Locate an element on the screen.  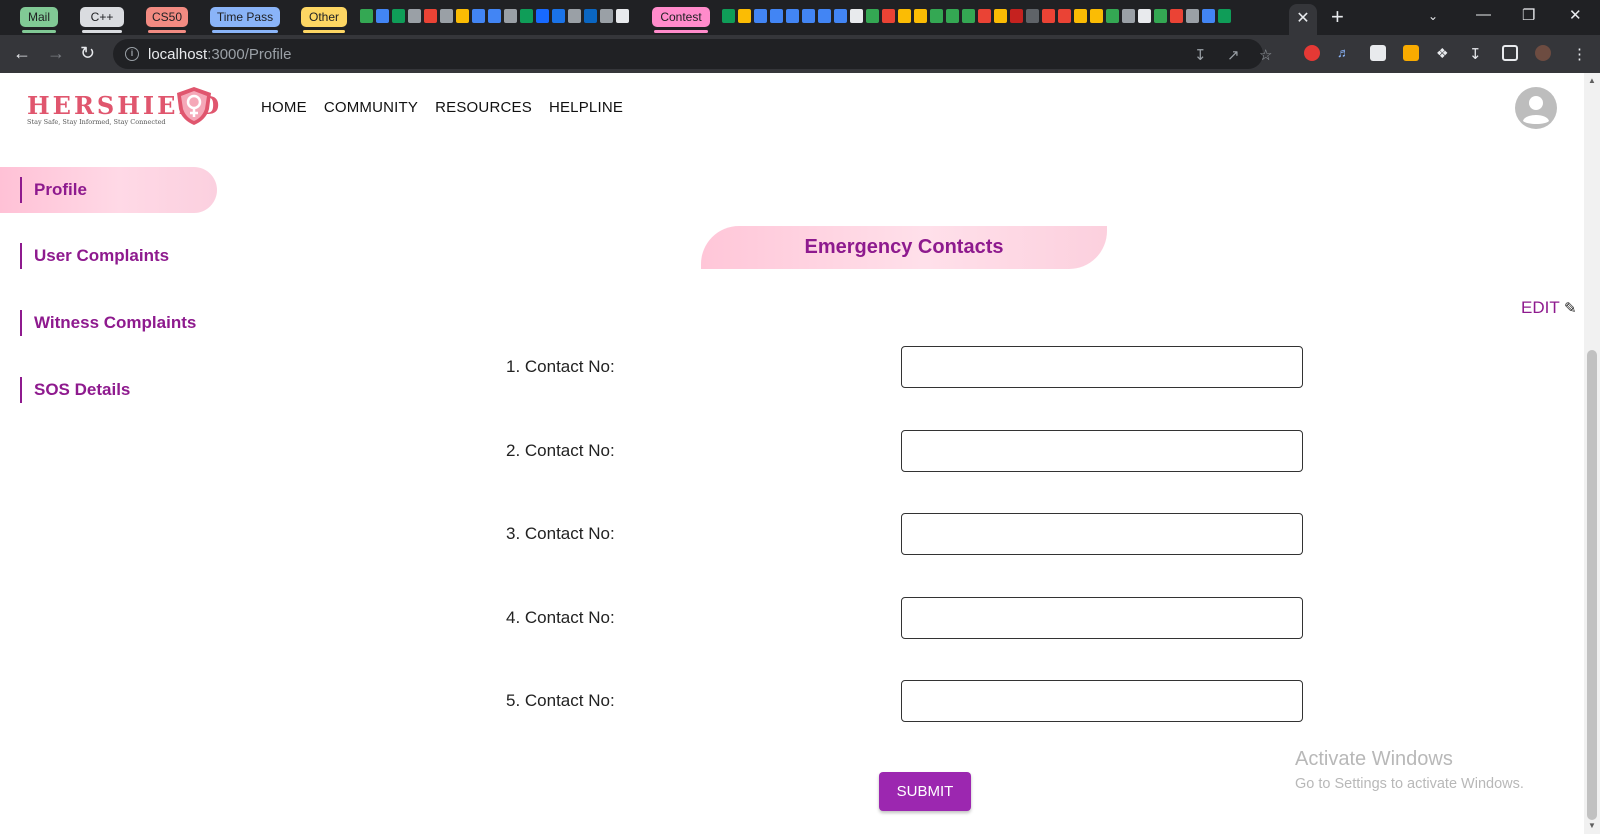
share-icon: ↗ is located at coordinates (1233, 55).